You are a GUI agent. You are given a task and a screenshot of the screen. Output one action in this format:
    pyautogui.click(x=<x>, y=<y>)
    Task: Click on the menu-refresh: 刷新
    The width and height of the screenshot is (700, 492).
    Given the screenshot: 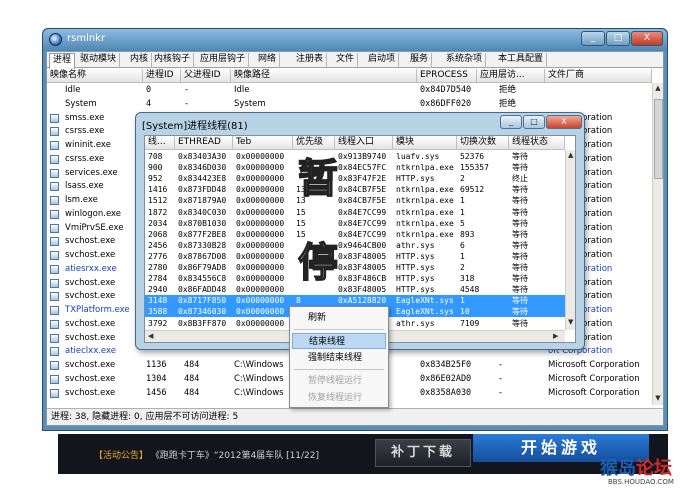 What is the action you would take?
    pyautogui.click(x=339, y=318)
    